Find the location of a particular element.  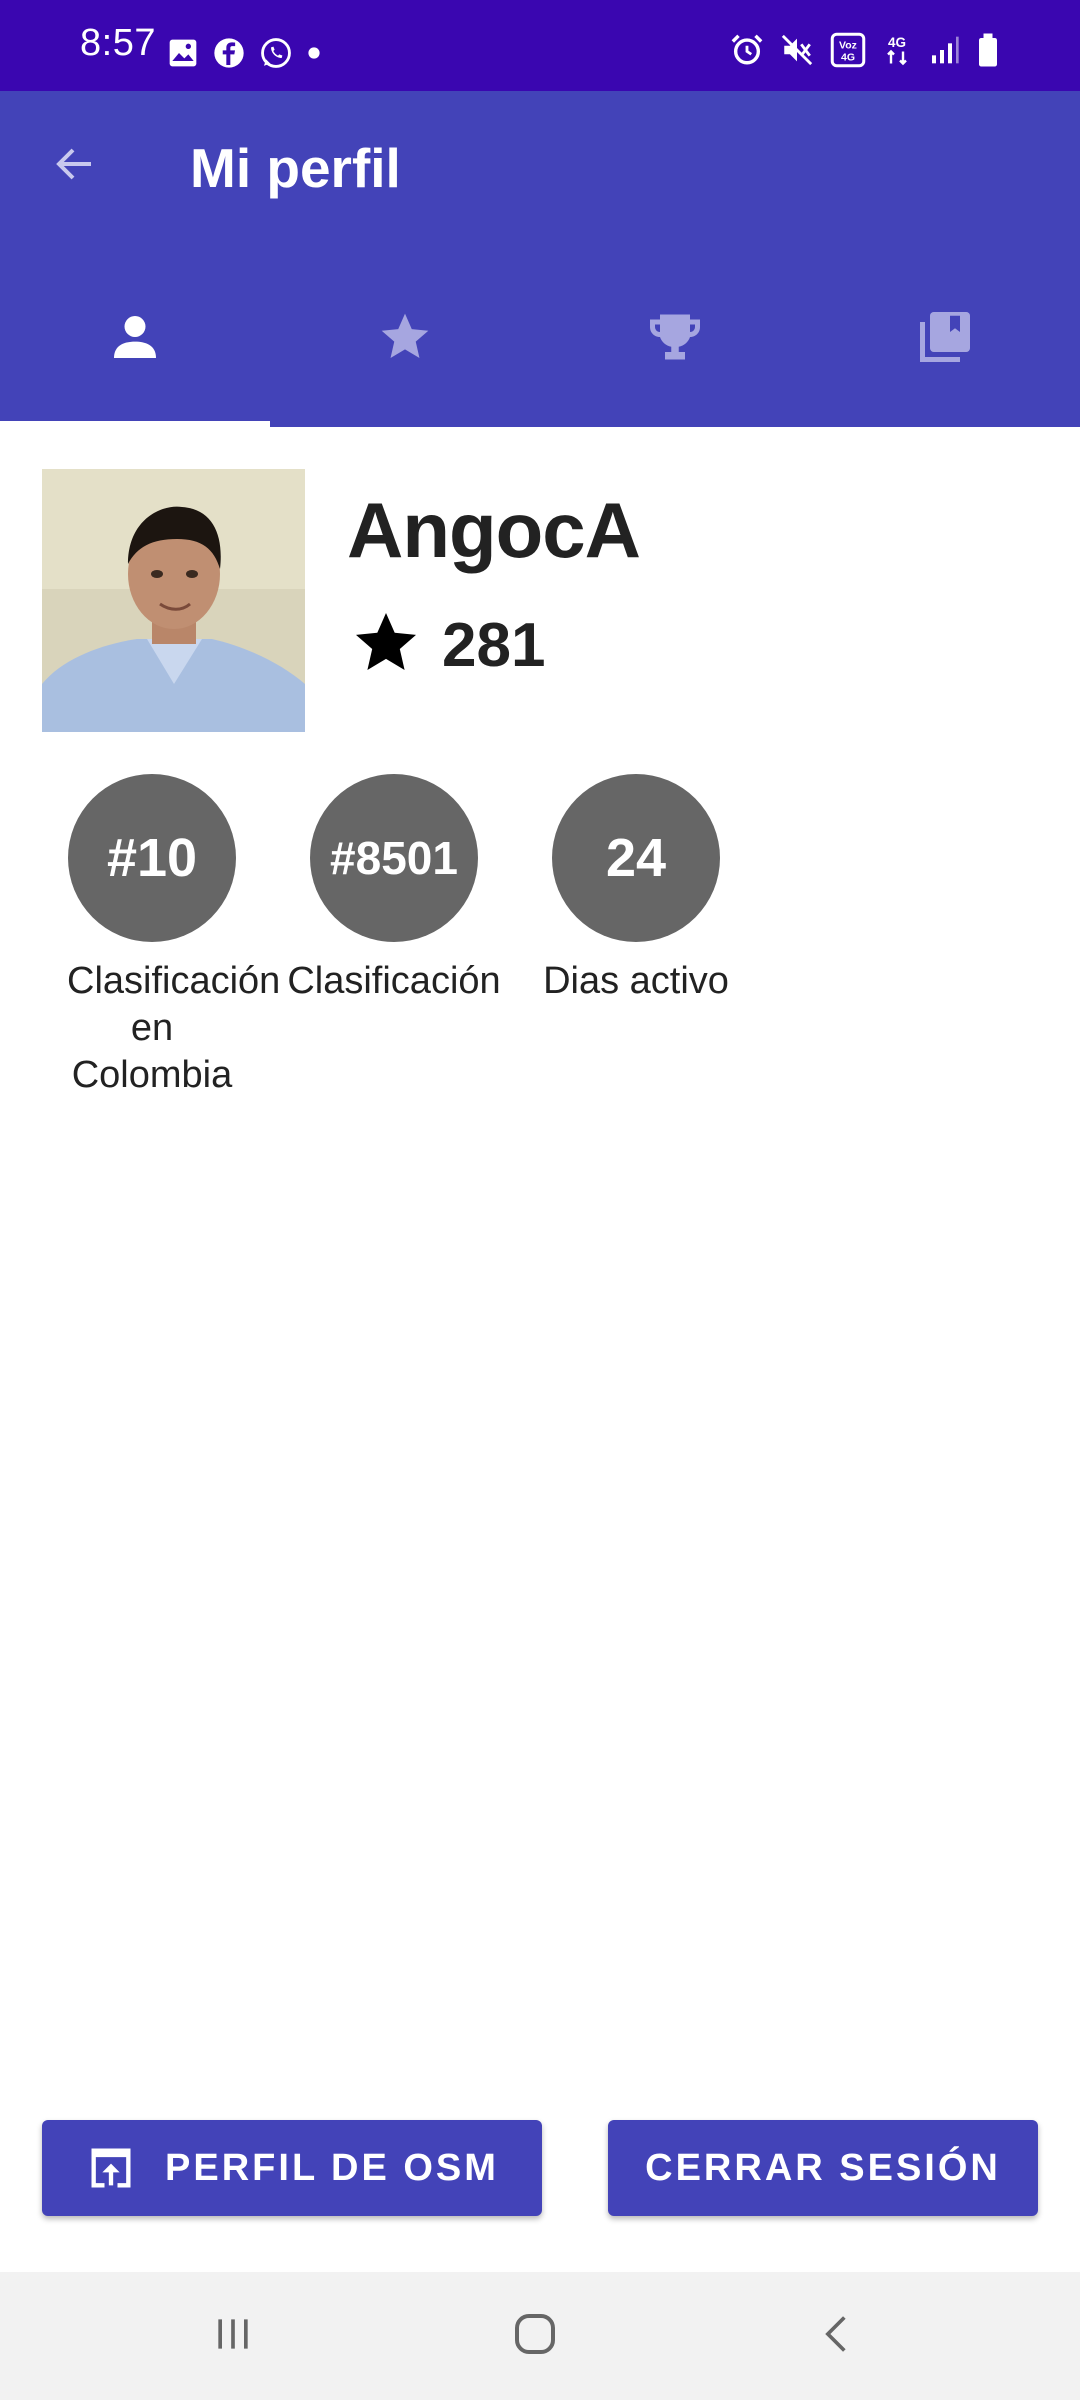

status-time: 8:57 is located at coordinates (118, 43).